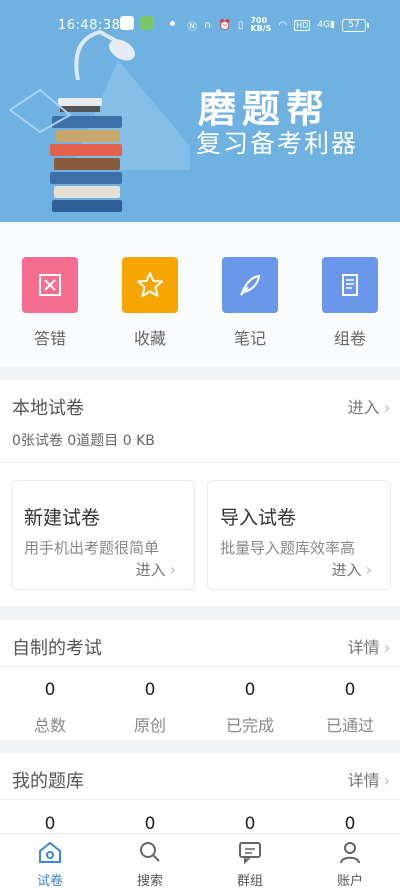 This screenshot has width=400, height=889. What do you see at coordinates (250, 285) in the screenshot?
I see `feather-pen-icon` at bounding box center [250, 285].